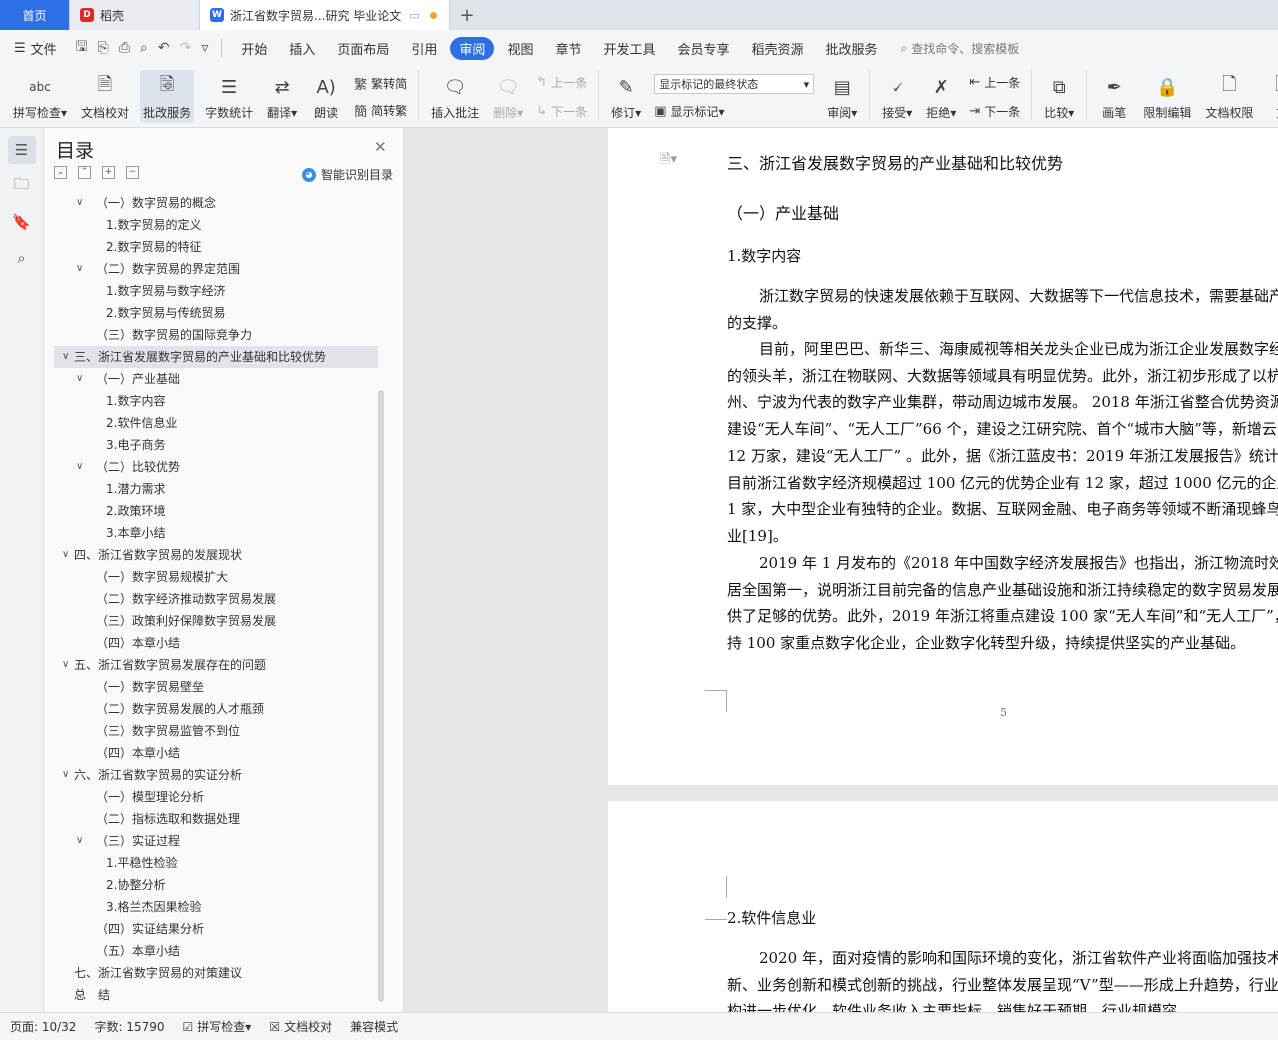  Describe the element at coordinates (217, 1026) in the screenshot. I see `status-spell-check: ☑ 拼写检查 ▾` at that location.